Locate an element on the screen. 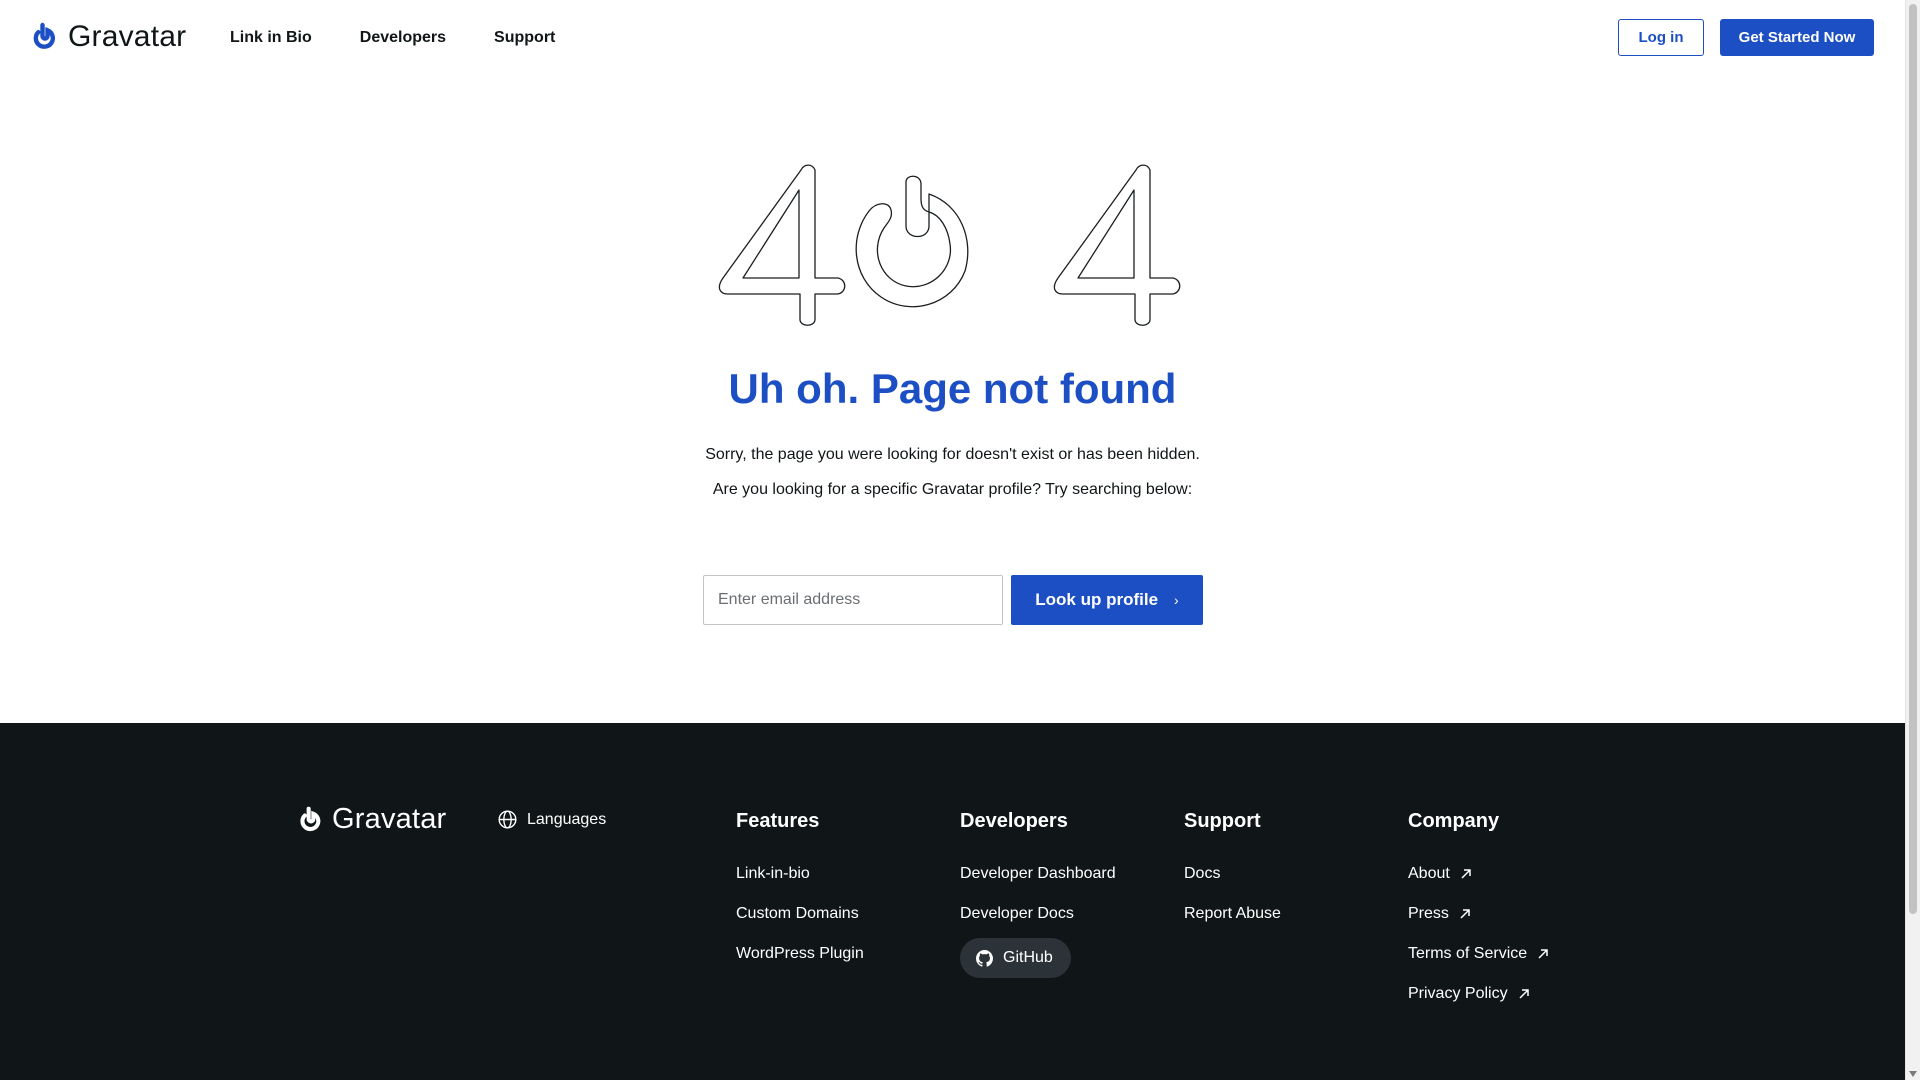  footer-link-wordpress-plugin: WordPress Plugin is located at coordinates (800, 954).